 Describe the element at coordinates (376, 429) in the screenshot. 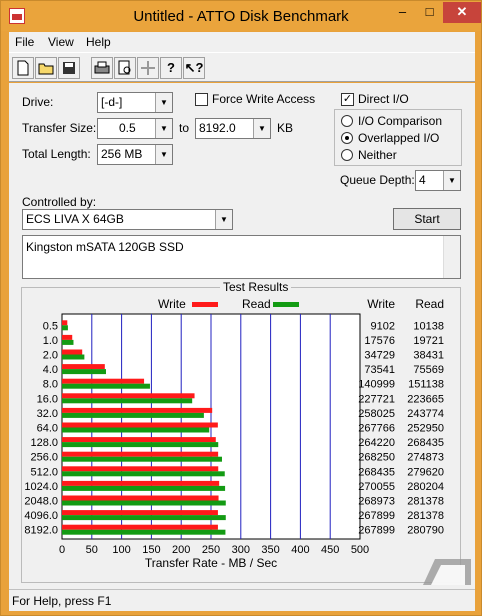

I see `write-value: 267766` at that location.